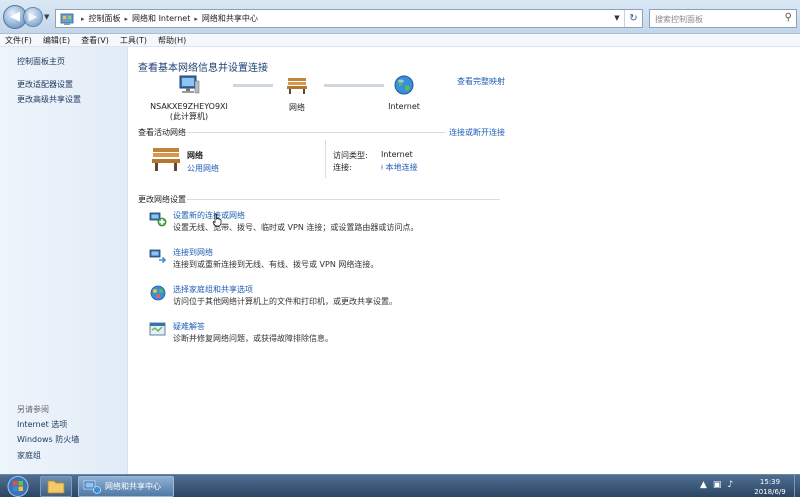  I want to click on network-setup-icon, so click(158, 219).